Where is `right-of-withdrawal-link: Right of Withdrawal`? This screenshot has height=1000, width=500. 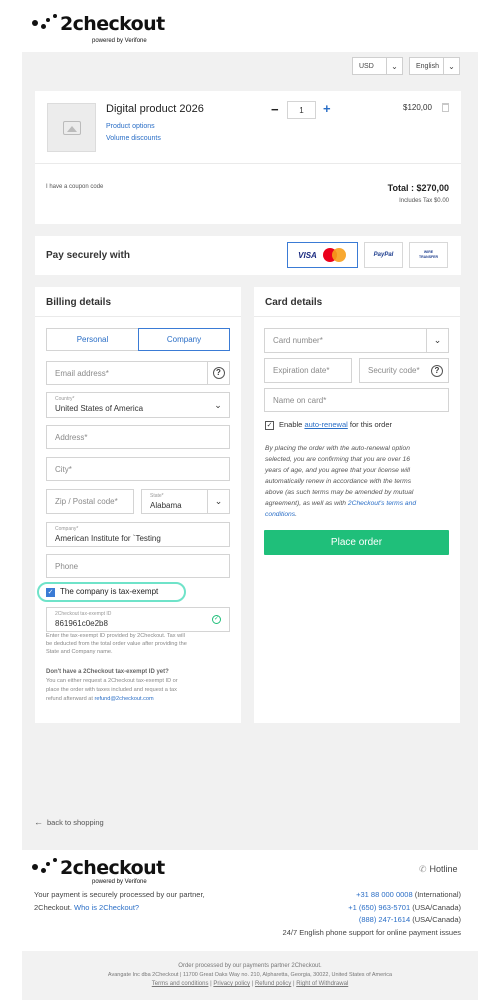 right-of-withdrawal-link: Right of Withdrawal is located at coordinates (322, 984).